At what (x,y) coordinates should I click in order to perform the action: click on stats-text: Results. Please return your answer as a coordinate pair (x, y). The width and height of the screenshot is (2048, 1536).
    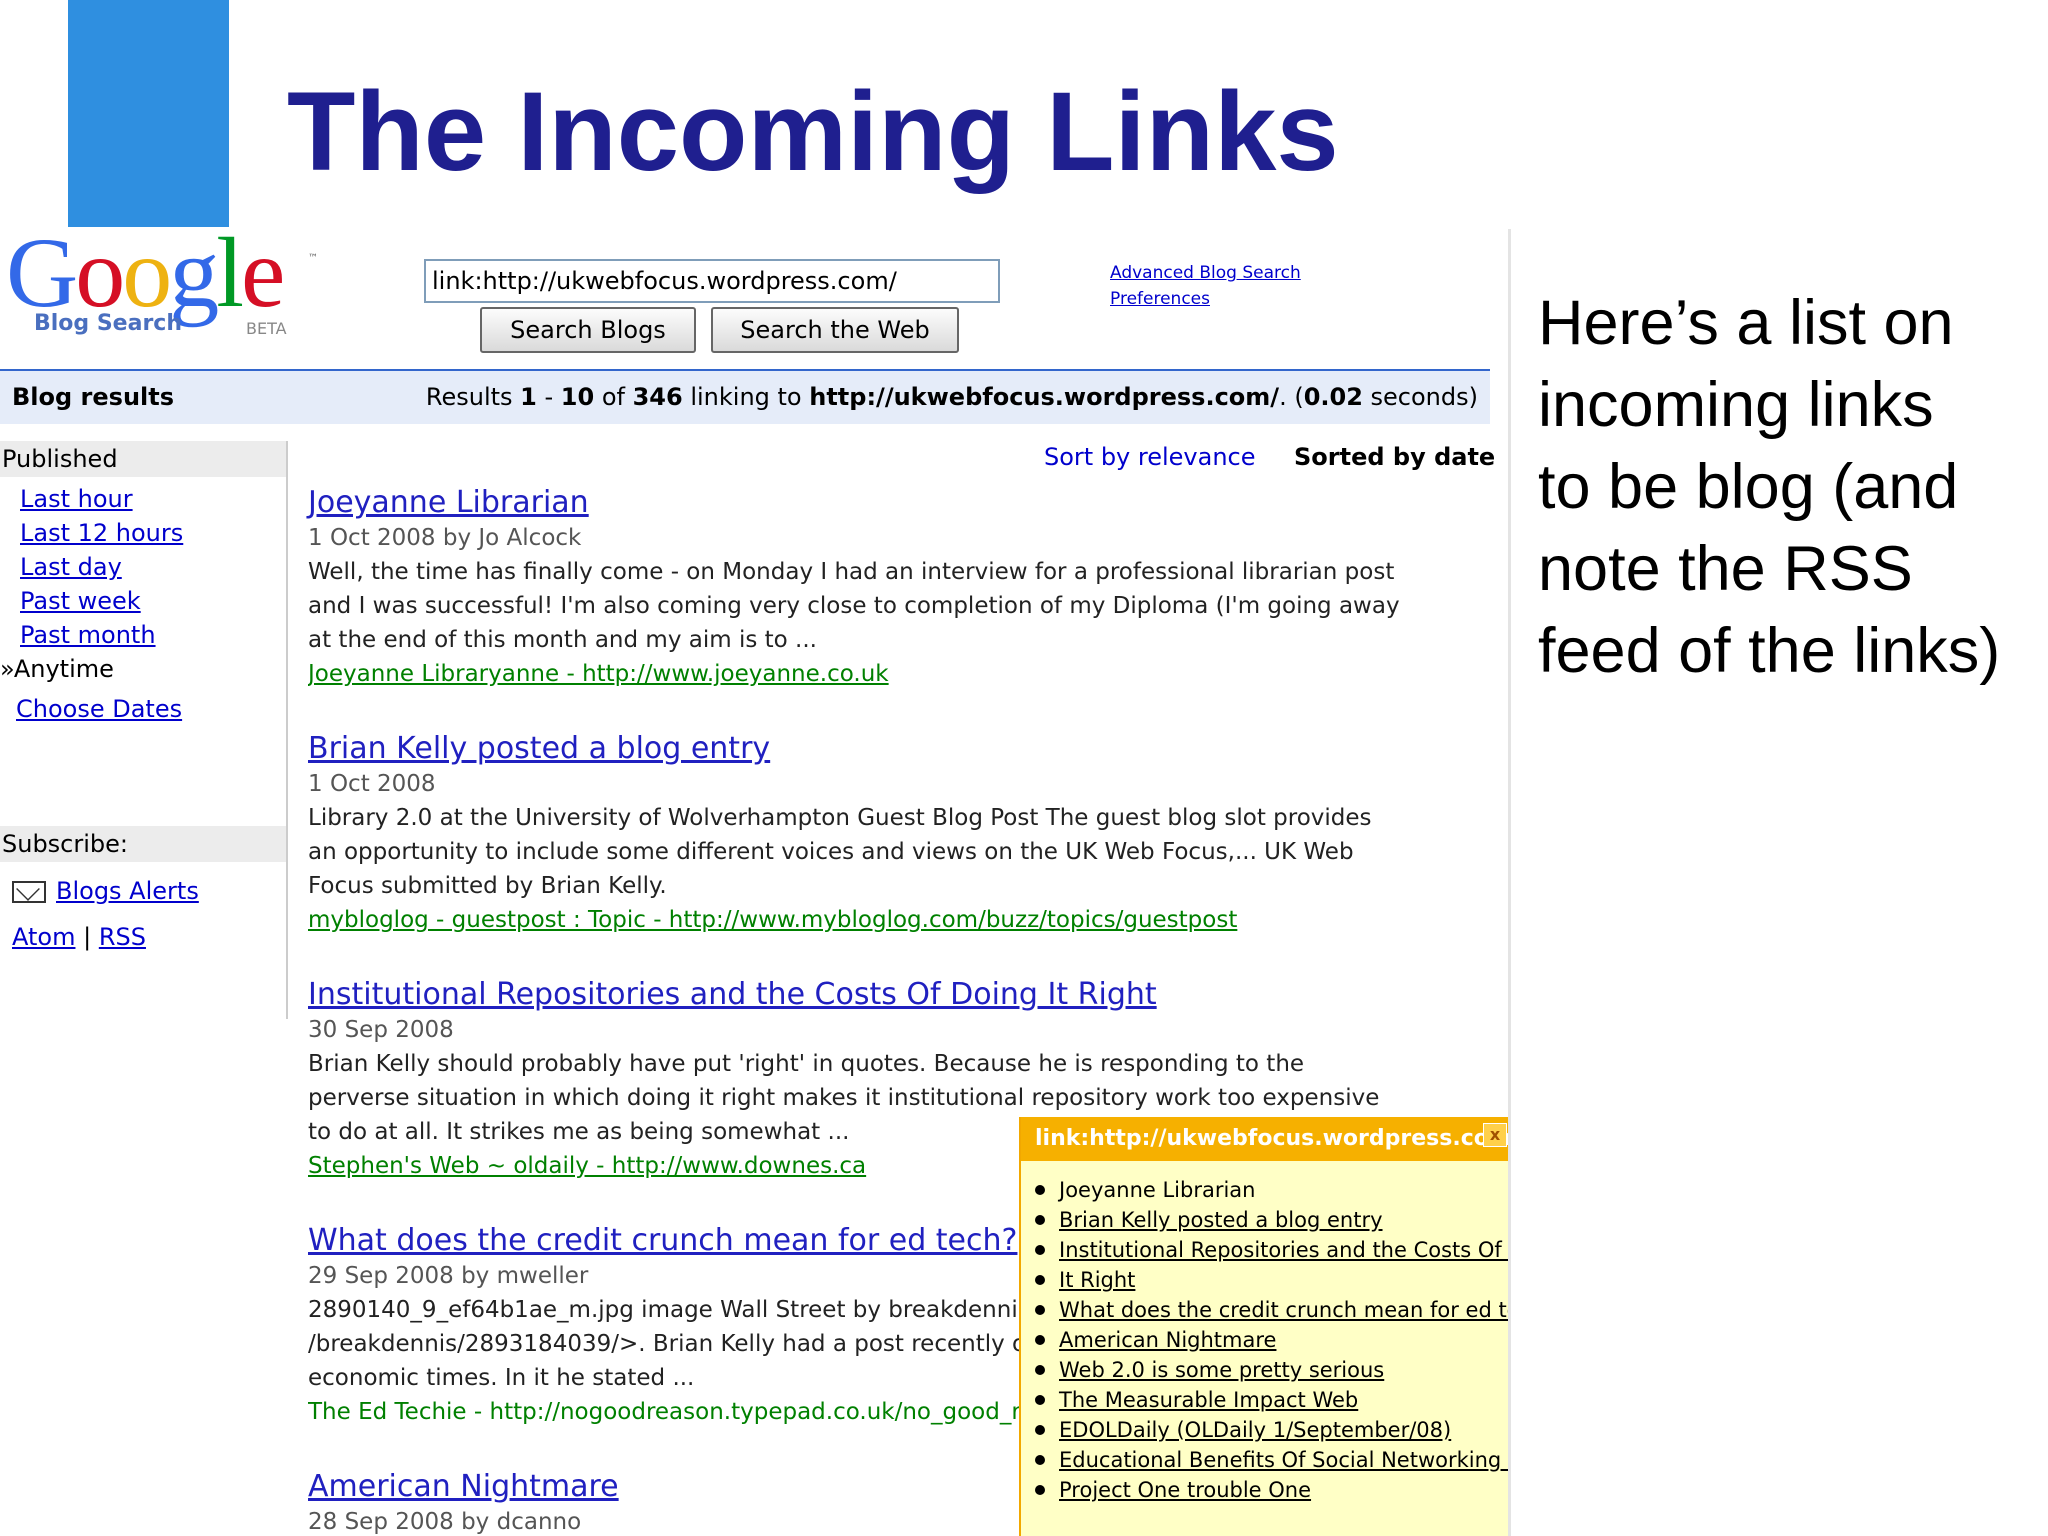
    Looking at the image, I should click on (473, 397).